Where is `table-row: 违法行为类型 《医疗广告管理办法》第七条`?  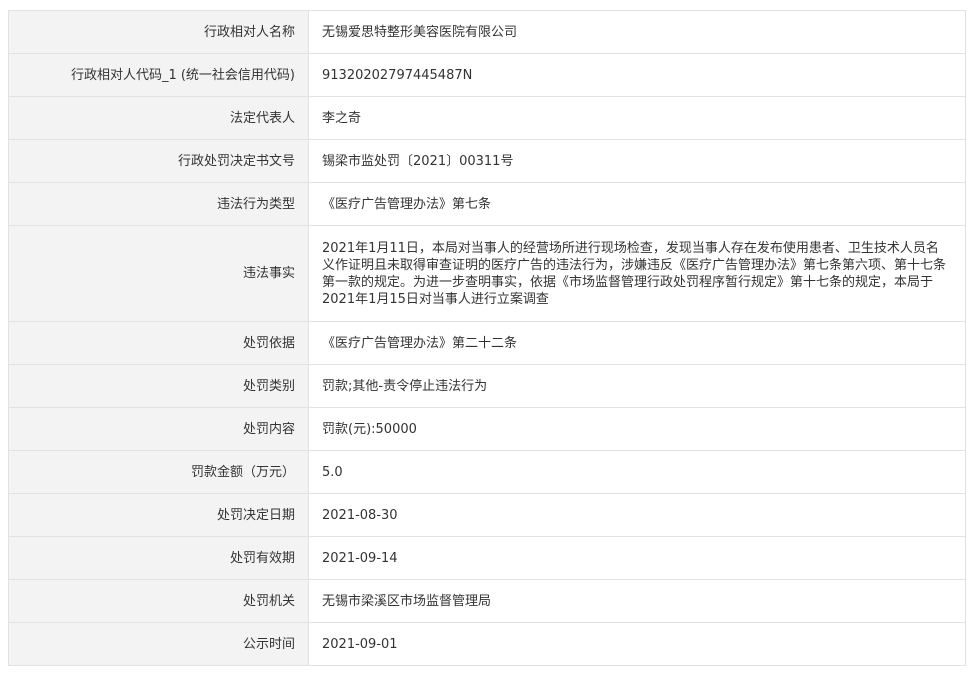
table-row: 违法行为类型 《医疗广告管理办法》第七条 is located at coordinates (487, 204).